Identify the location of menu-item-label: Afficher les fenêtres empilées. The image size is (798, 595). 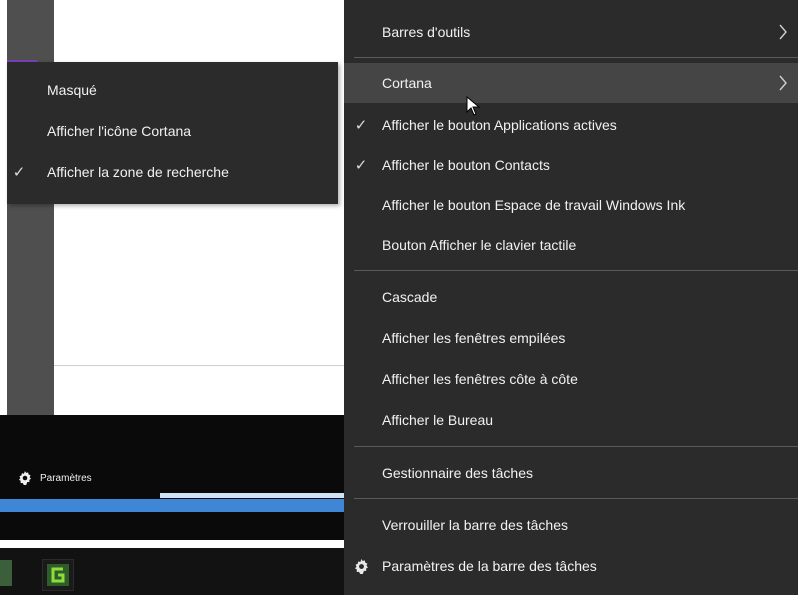
(474, 338).